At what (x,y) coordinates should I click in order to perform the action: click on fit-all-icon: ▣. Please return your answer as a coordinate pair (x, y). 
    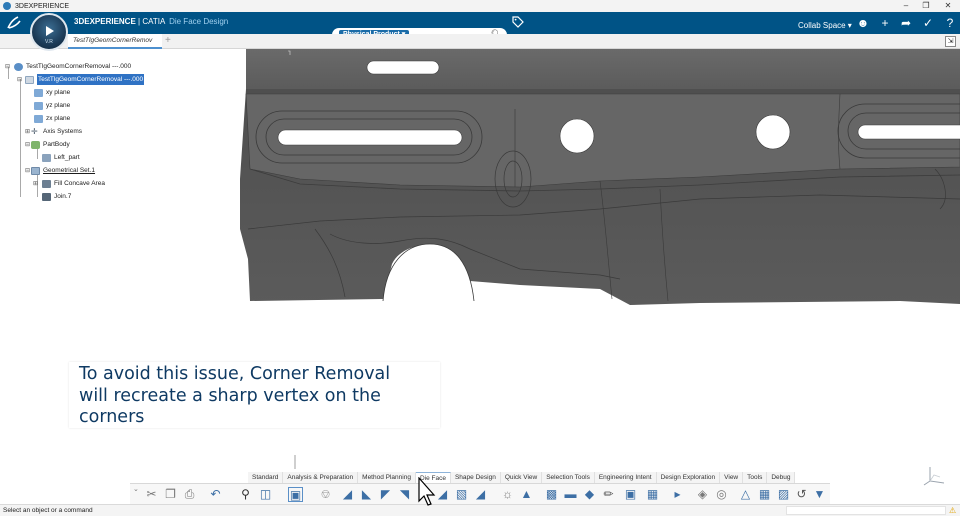
    Looking at the image, I should click on (295, 494).